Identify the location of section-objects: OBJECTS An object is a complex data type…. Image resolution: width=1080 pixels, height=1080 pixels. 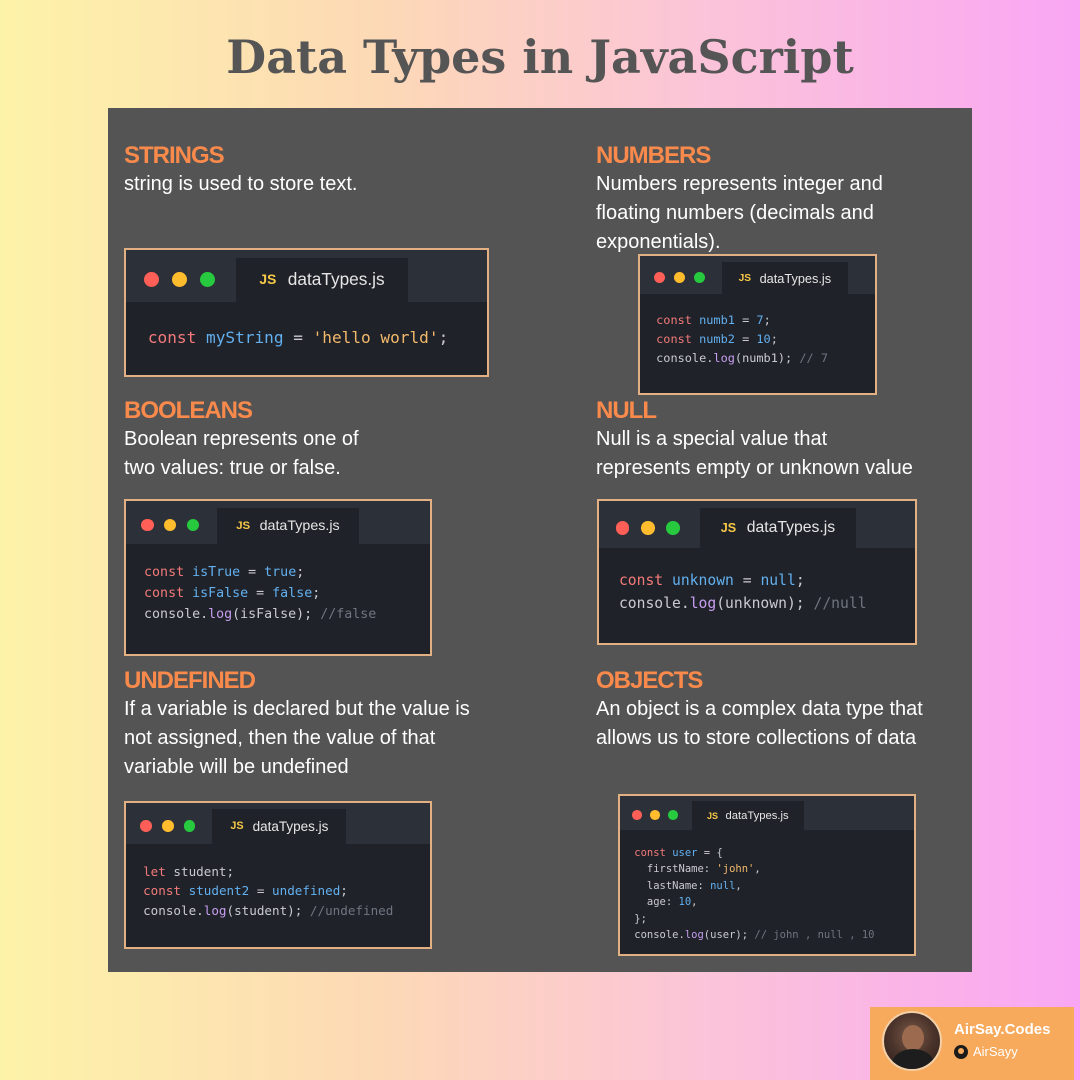
(781, 710).